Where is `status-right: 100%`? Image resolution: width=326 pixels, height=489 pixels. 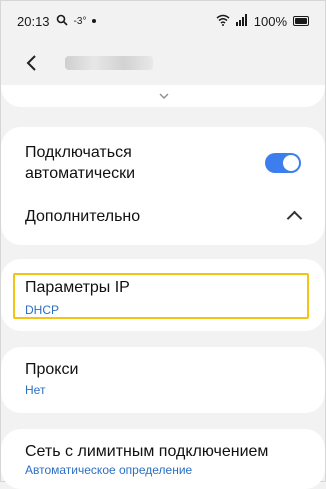
status-right: 100% is located at coordinates (262, 21).